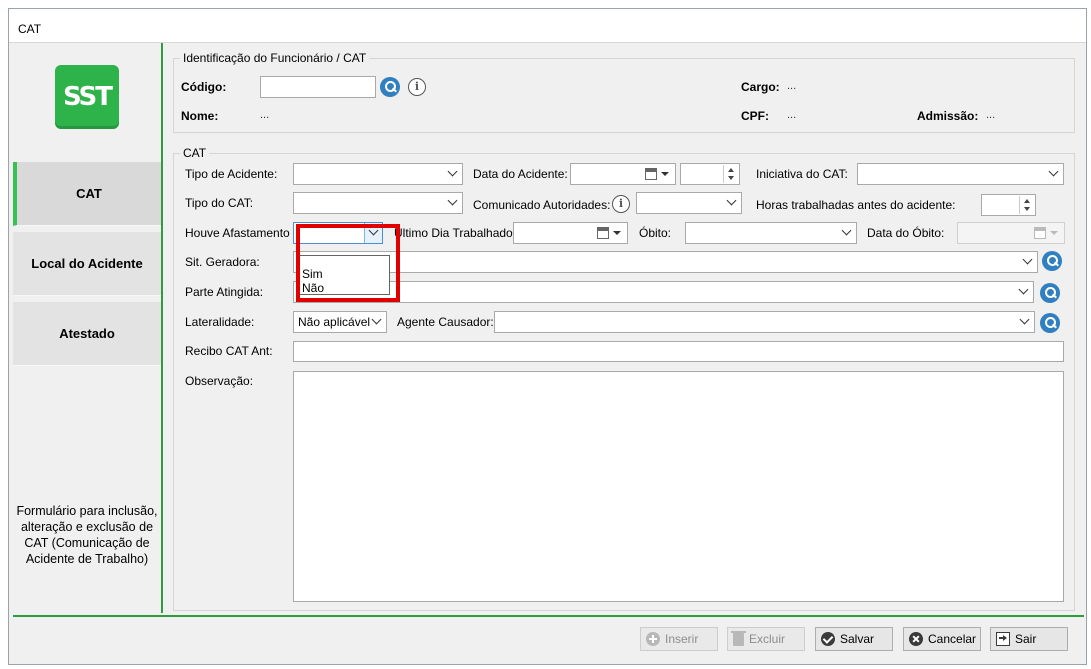 This screenshot has height=669, width=1091. What do you see at coordinates (297, 233) in the screenshot?
I see `text-cursor` at bounding box center [297, 233].